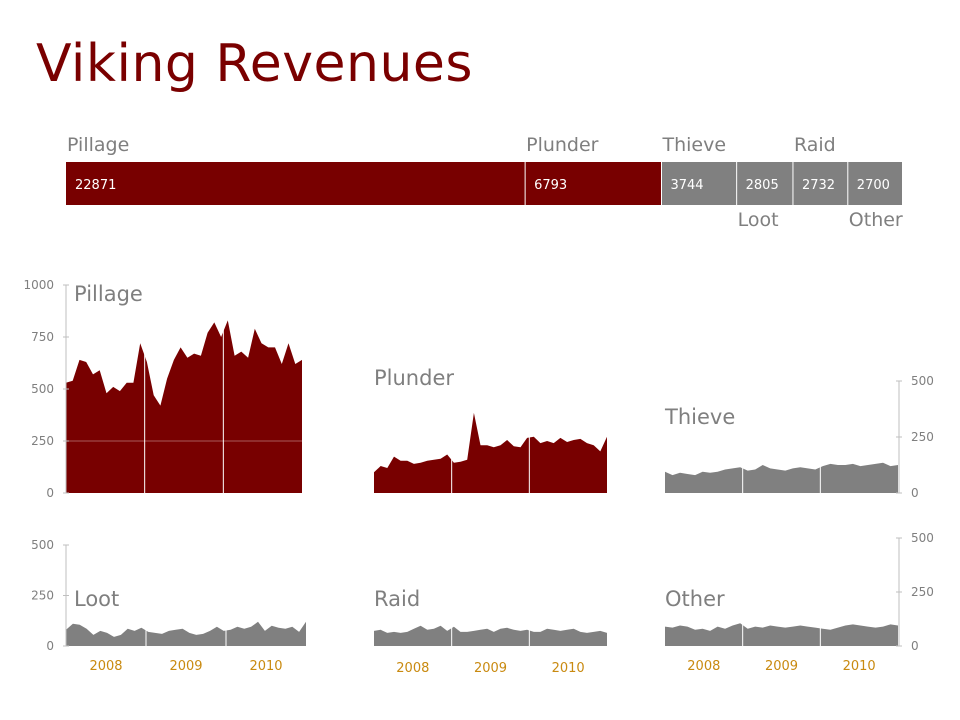 This screenshot has width=960, height=720. What do you see at coordinates (414, 378) in the screenshot?
I see `plunder-title: Plunder` at bounding box center [414, 378].